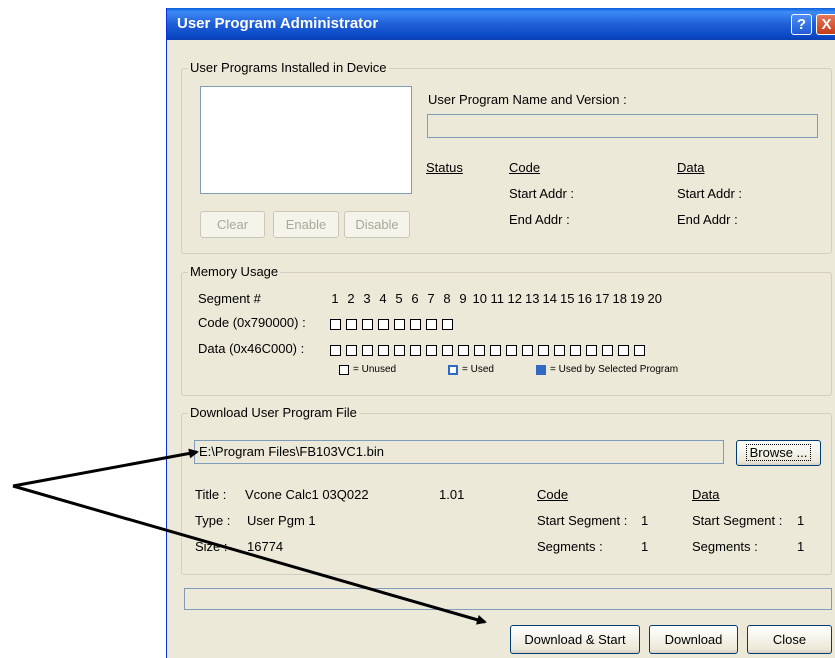  Describe the element at coordinates (415, 298) in the screenshot. I see `segment-number: 6` at that location.